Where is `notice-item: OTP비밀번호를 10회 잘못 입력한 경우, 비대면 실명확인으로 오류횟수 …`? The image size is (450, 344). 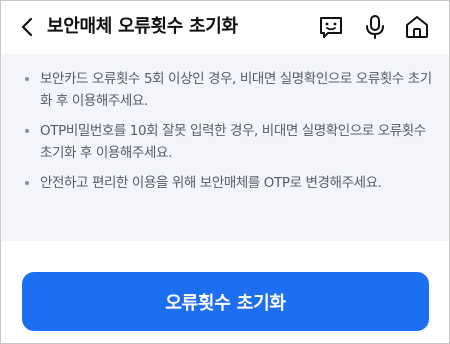 notice-item: OTP비밀번호를 10회 잘못 입력한 경우, 비대면 실명확인으로 오류횟수 … is located at coordinates (228, 142).